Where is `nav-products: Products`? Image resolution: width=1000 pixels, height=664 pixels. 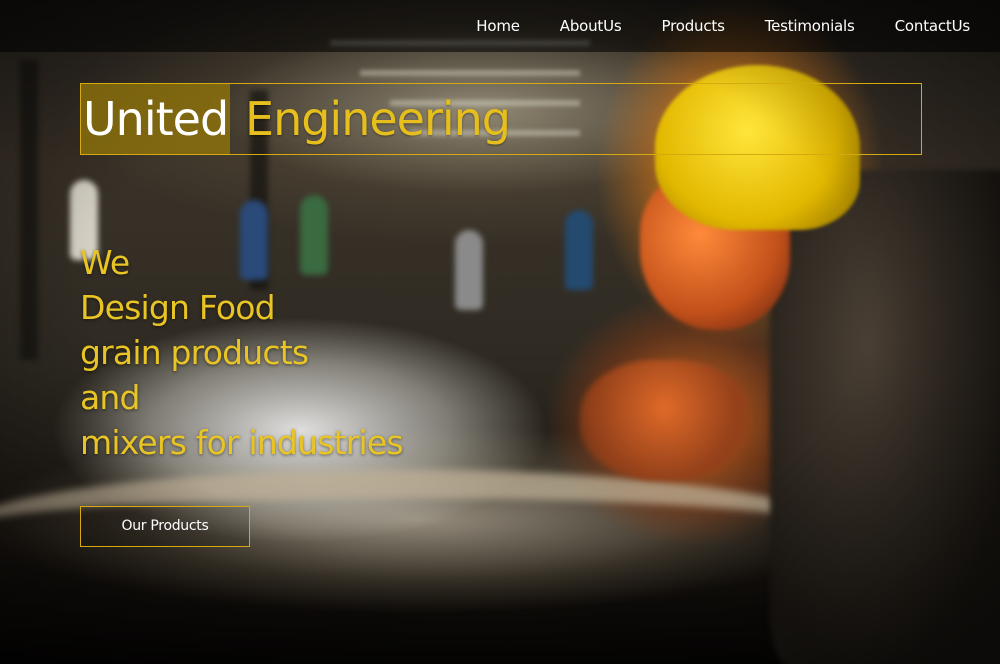 nav-products: Products is located at coordinates (693, 26).